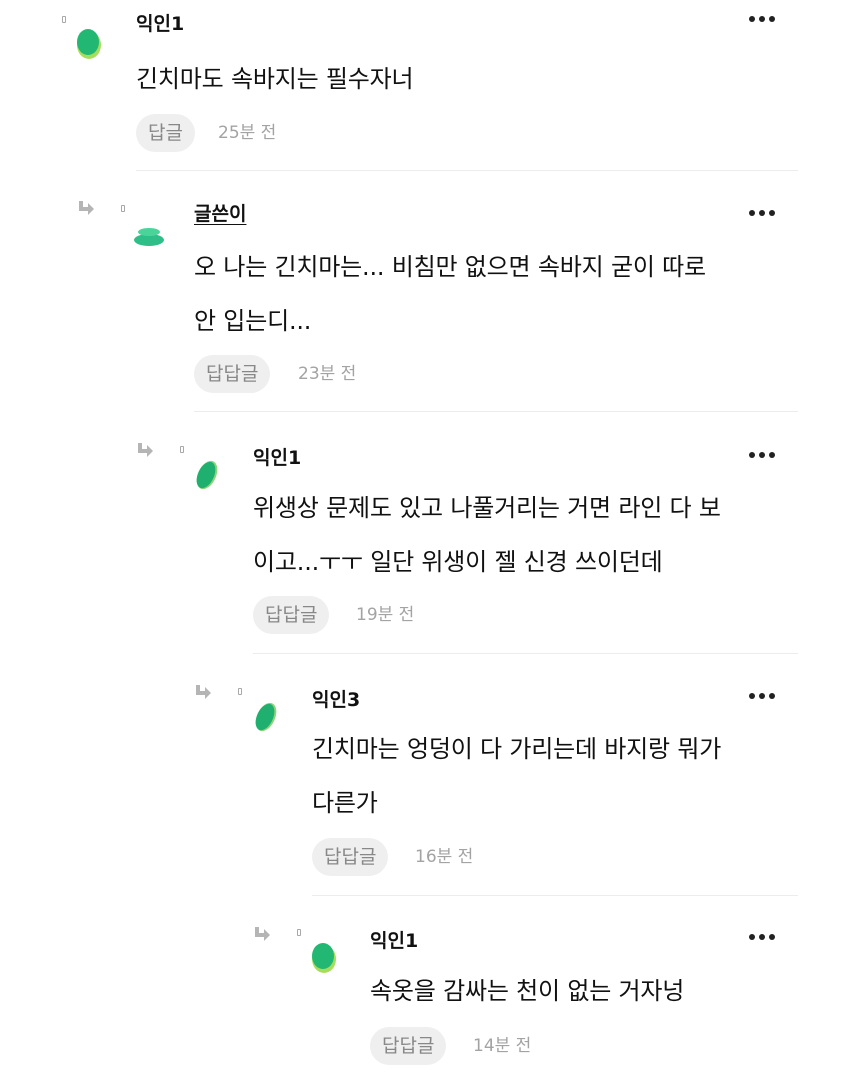 This screenshot has width=854, height=1081. Describe the element at coordinates (502, 1046) in the screenshot. I see `timestamp: 14분 전` at that location.